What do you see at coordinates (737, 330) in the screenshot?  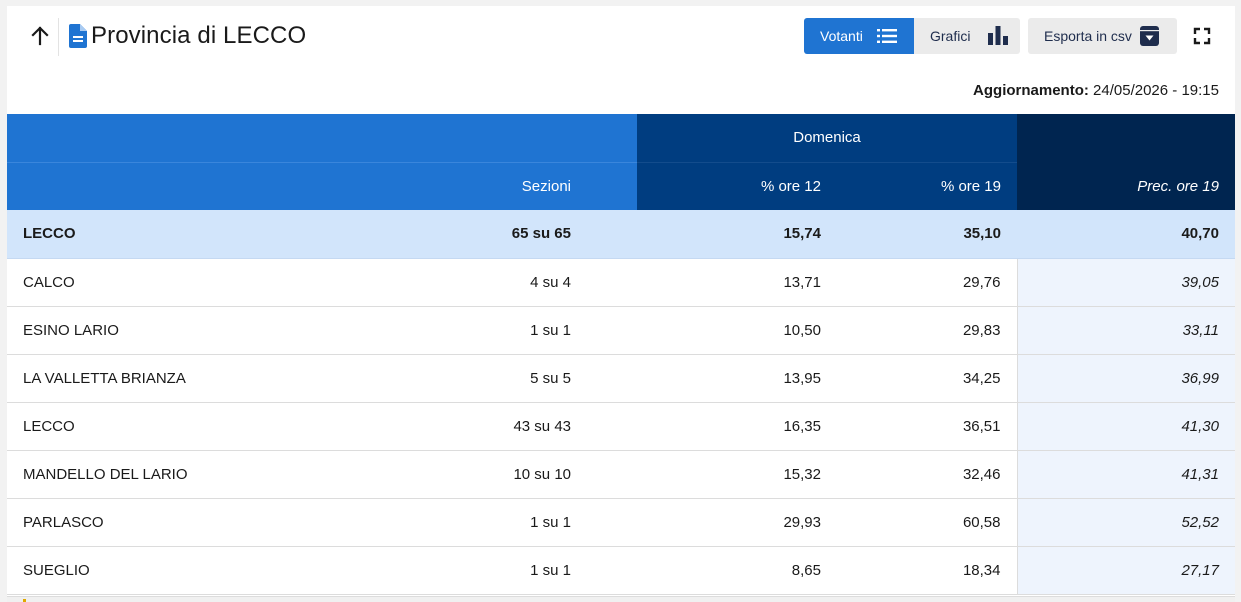 I see `row-ore12: 10,50` at bounding box center [737, 330].